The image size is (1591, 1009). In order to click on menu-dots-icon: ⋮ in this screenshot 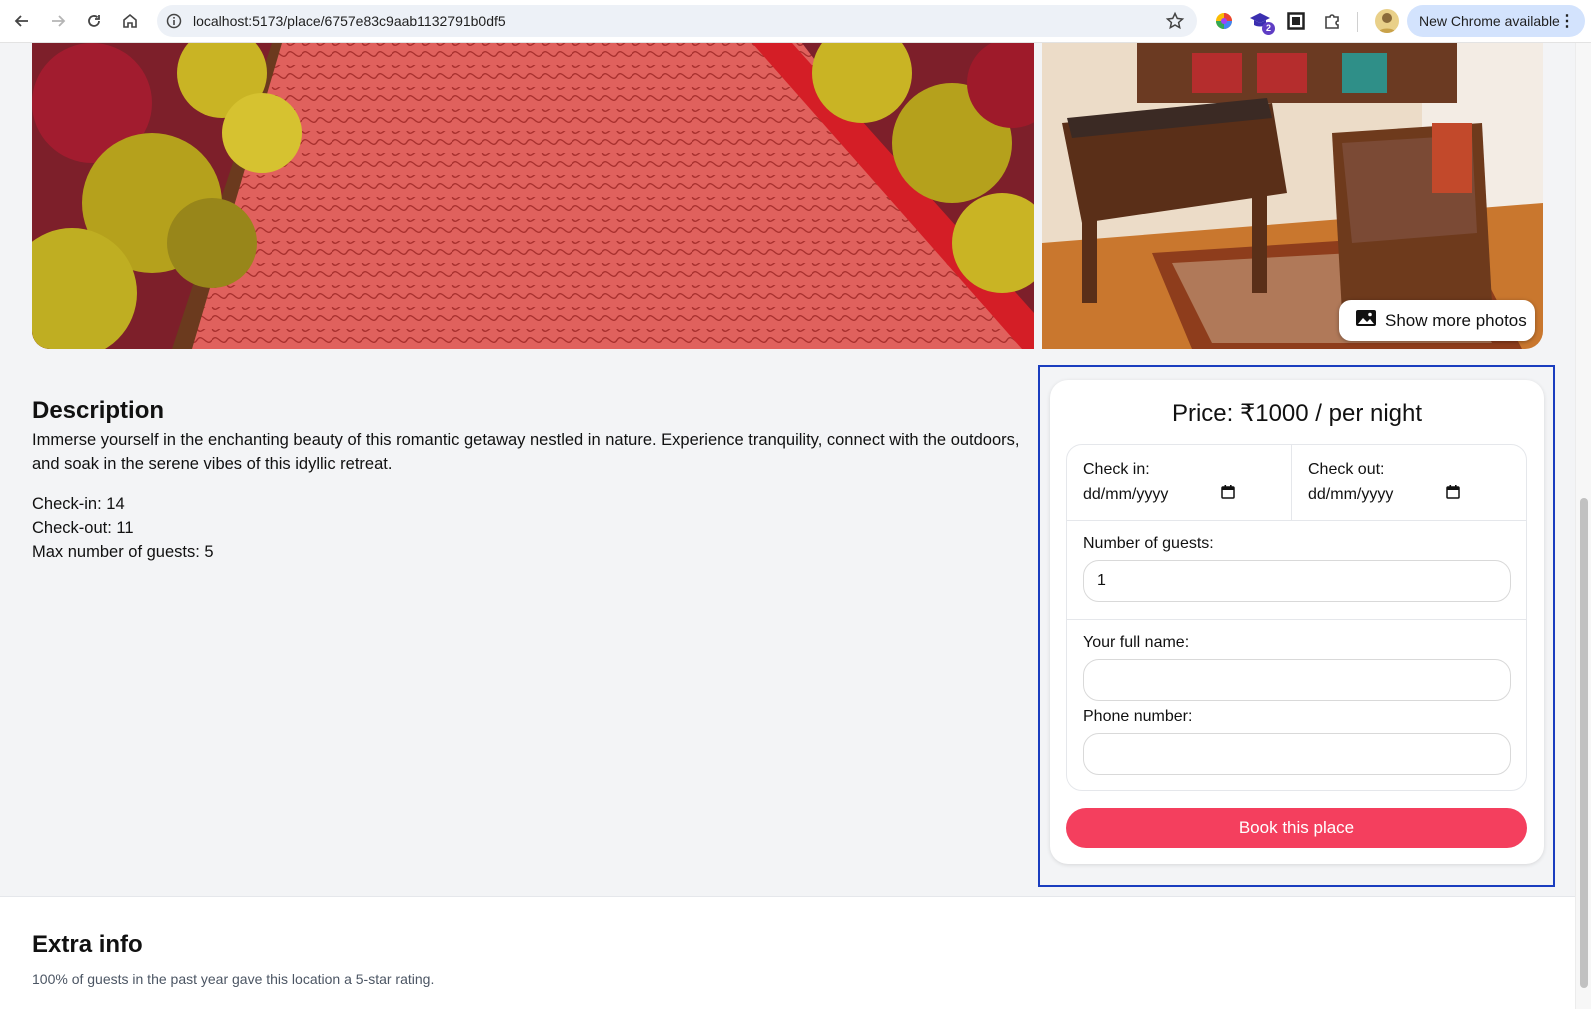, I will do `click(1567, 21)`.